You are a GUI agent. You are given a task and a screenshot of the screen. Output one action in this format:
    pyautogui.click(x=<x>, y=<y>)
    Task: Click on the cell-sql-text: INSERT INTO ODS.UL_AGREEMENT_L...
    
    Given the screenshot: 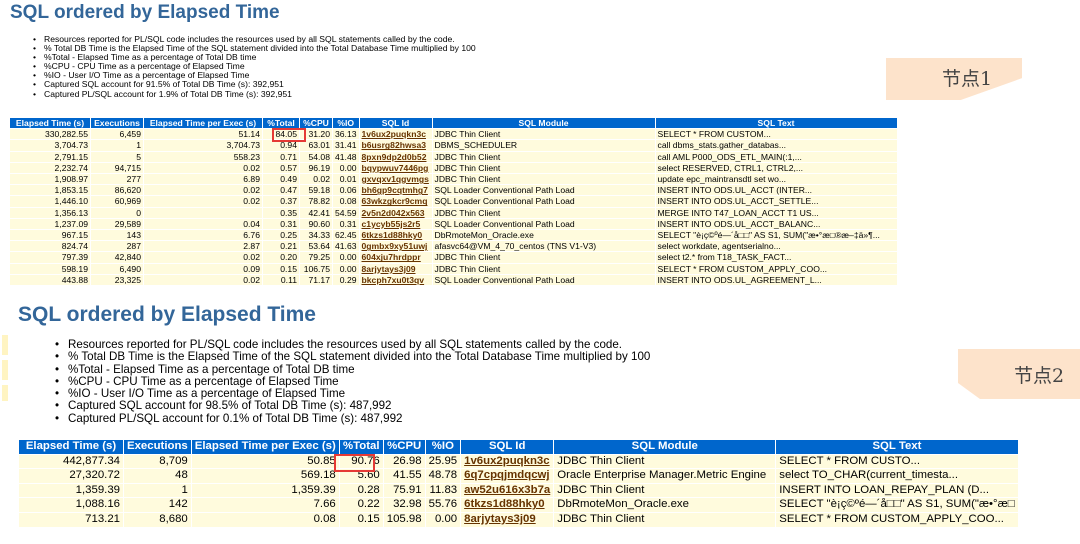 What is the action you would take?
    pyautogui.click(x=776, y=280)
    